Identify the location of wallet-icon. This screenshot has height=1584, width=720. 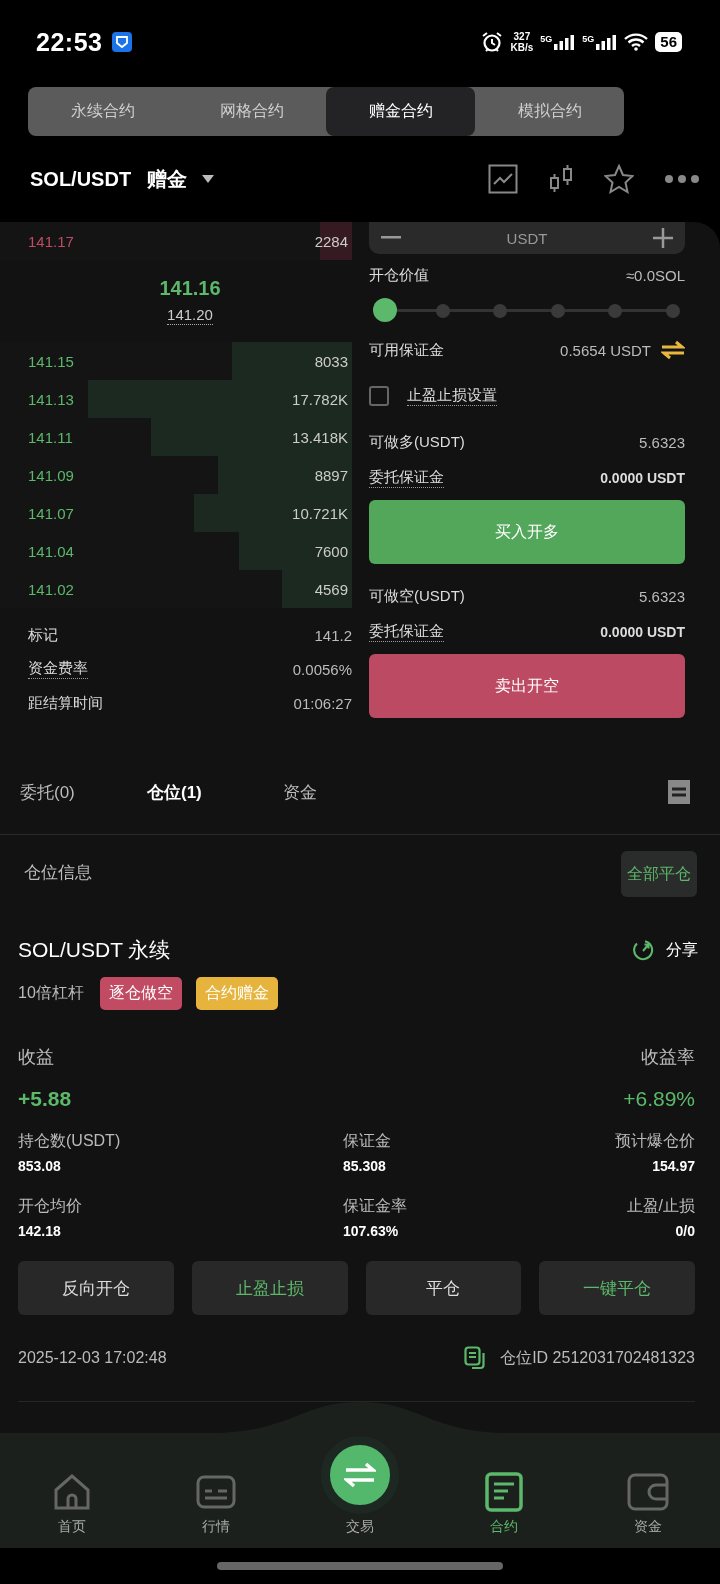
(648, 1492).